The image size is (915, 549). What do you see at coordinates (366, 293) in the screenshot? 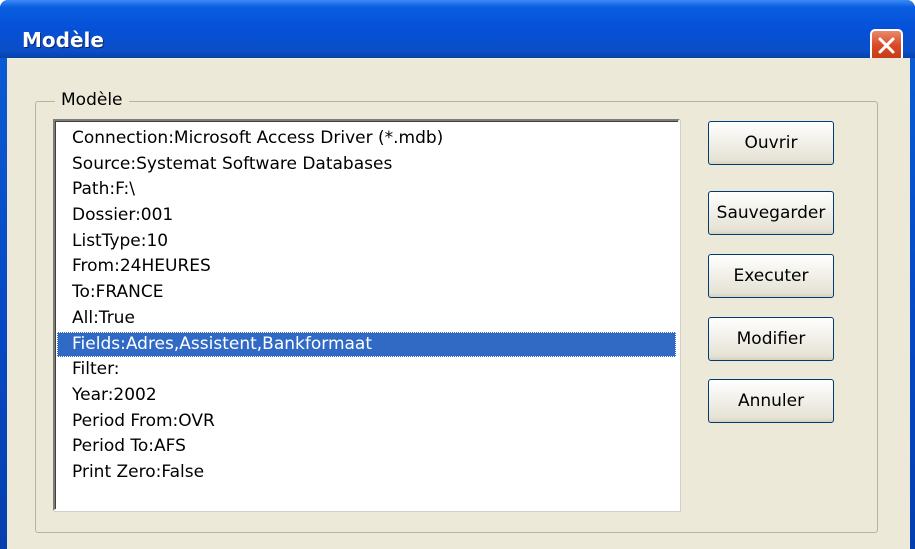
I see `list-item: To:FRANCE` at bounding box center [366, 293].